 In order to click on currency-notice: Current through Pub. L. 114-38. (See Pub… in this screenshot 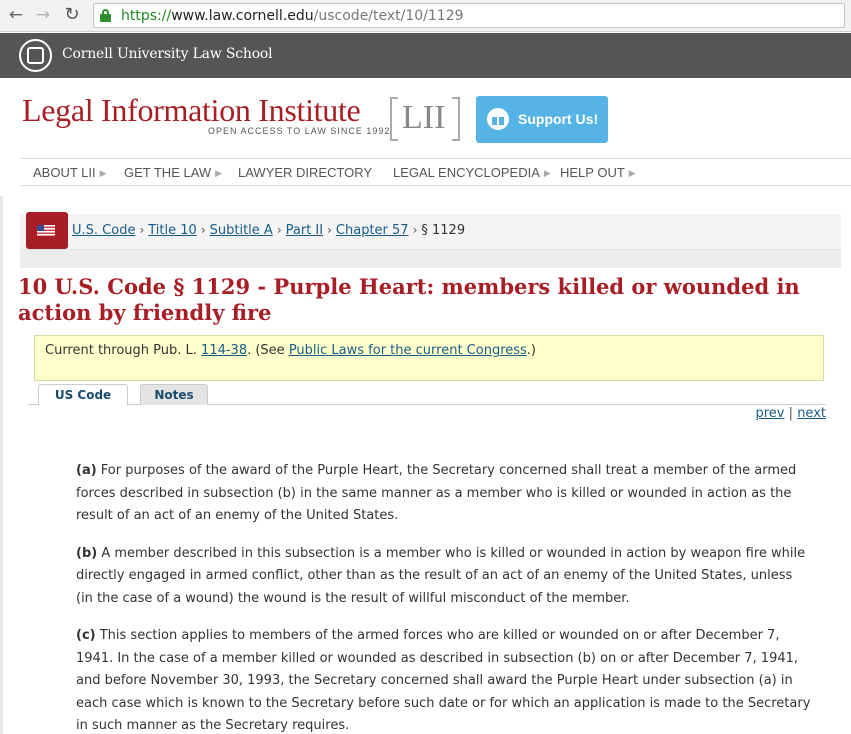, I will do `click(429, 358)`.